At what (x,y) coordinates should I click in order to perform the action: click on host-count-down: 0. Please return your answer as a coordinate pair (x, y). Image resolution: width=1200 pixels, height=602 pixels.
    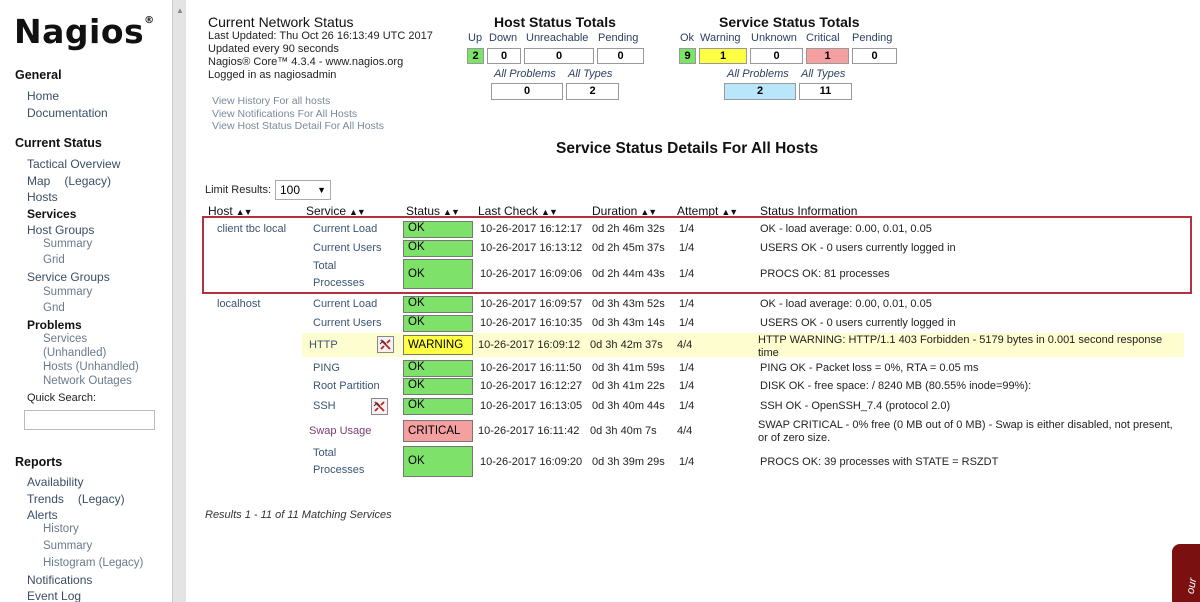
    Looking at the image, I should click on (504, 56).